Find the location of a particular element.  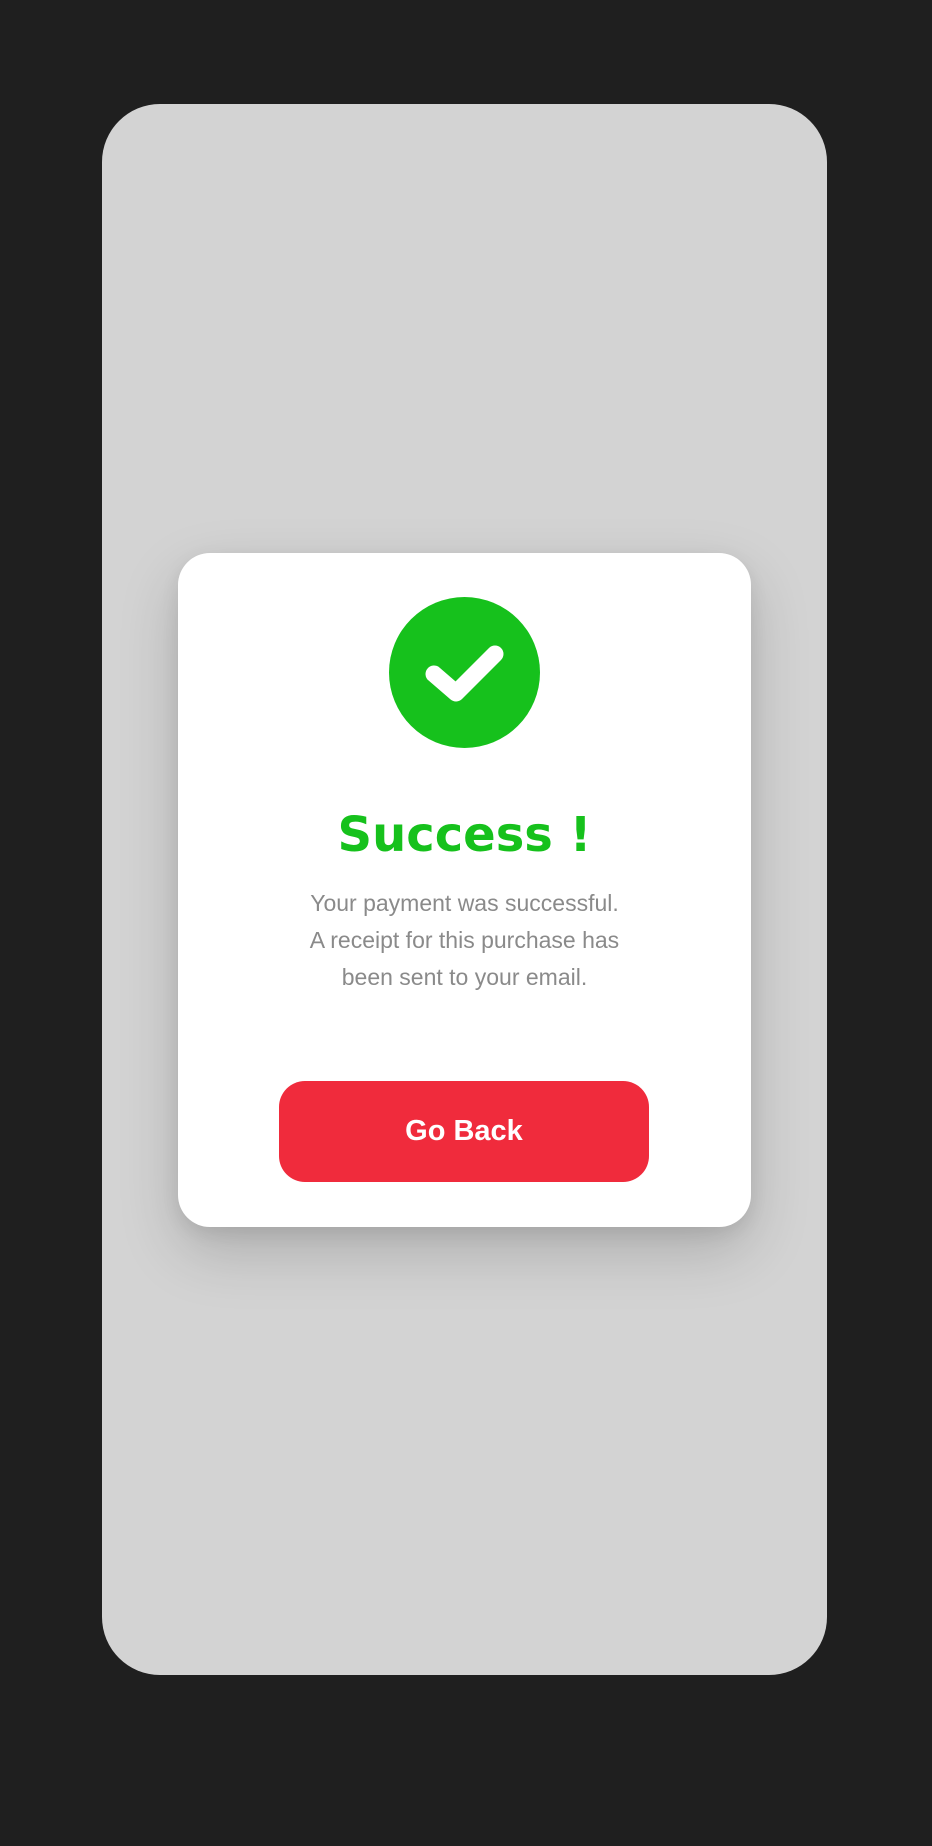

checkmark-icon is located at coordinates (464, 673).